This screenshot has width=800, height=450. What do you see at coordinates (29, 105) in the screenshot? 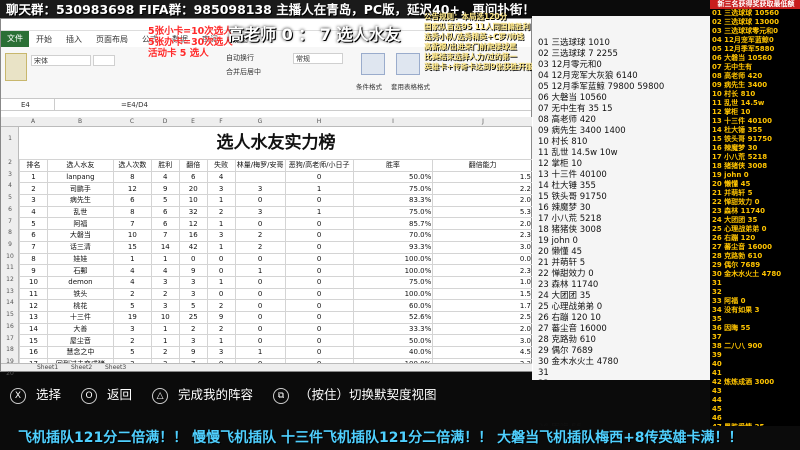
I see `cell-ref-box: E4` at bounding box center [29, 105].